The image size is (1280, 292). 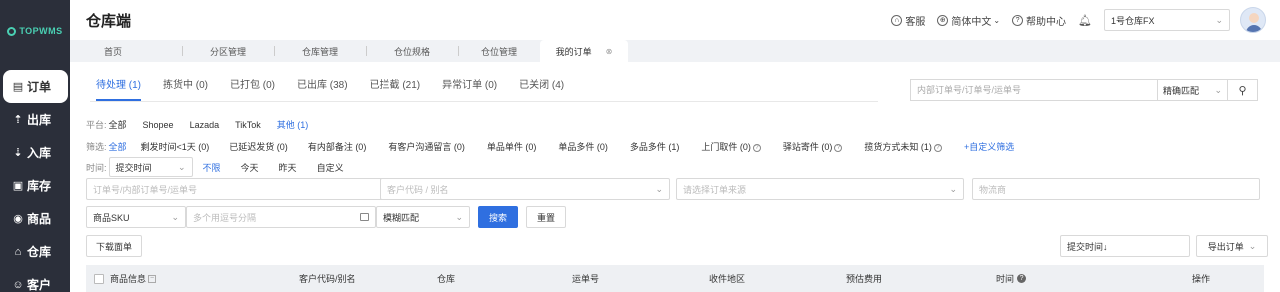 I want to click on expand-icon: −, so click(x=152, y=278).